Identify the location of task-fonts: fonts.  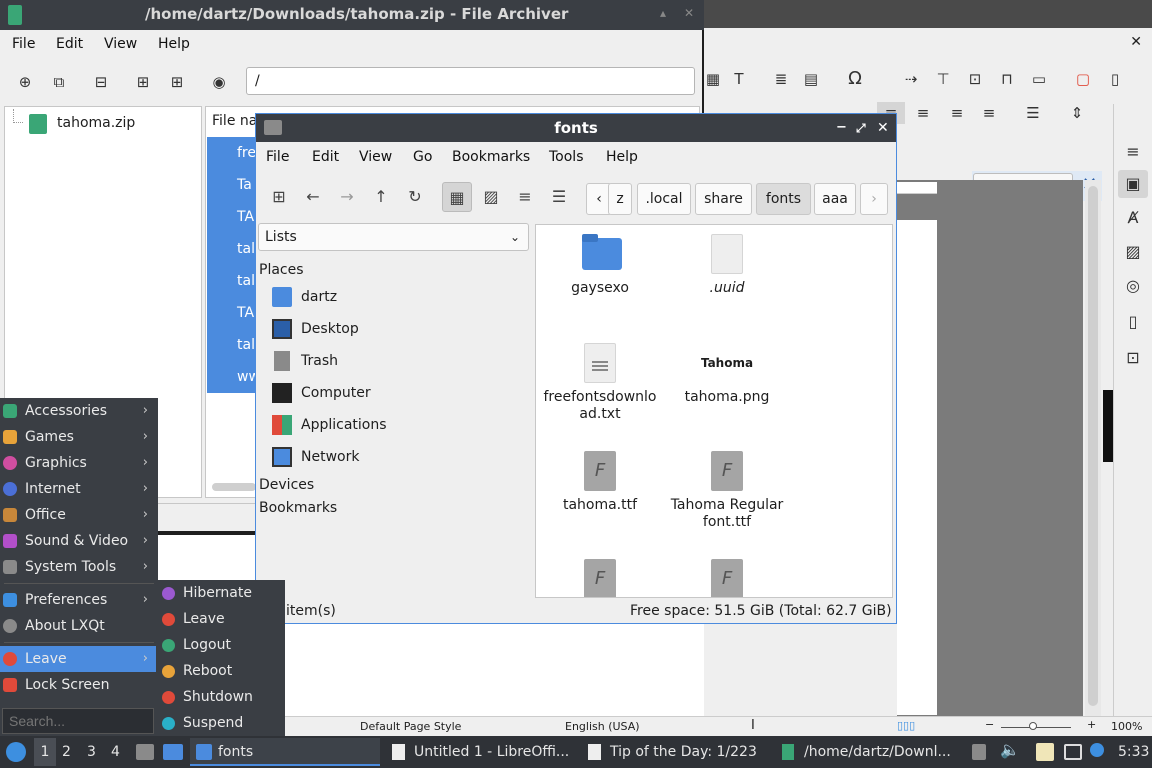
(285, 752).